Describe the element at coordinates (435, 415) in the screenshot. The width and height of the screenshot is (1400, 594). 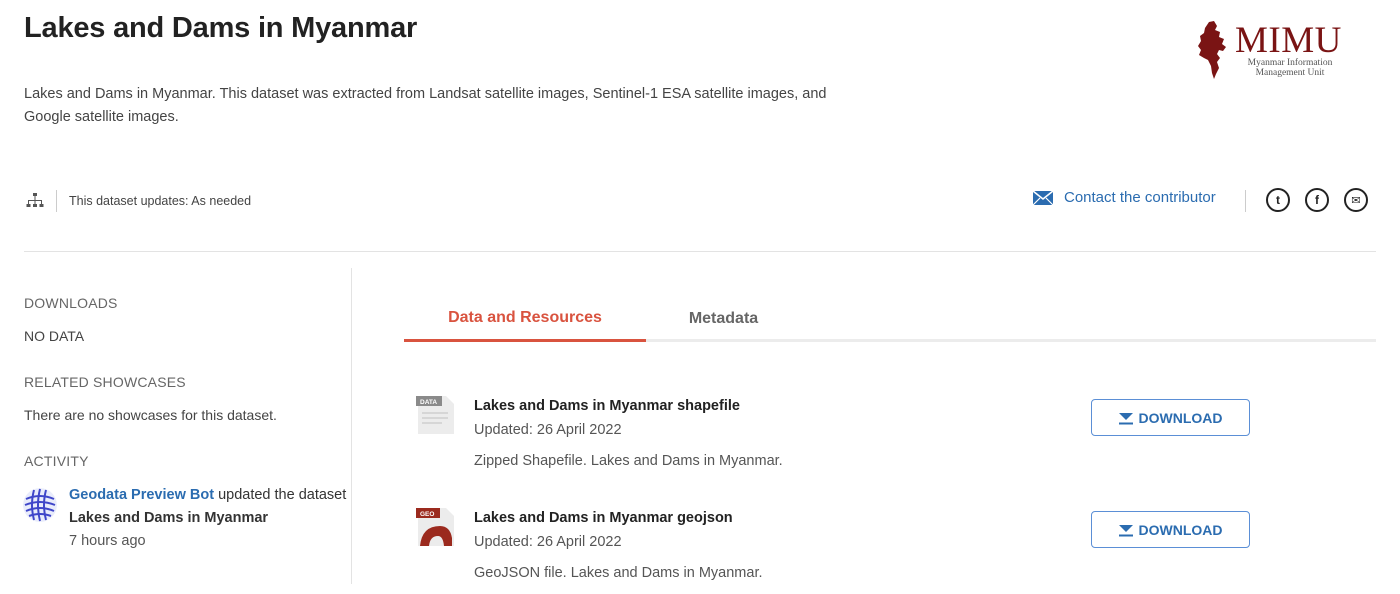
I see `data-file-icon: DATA` at that location.